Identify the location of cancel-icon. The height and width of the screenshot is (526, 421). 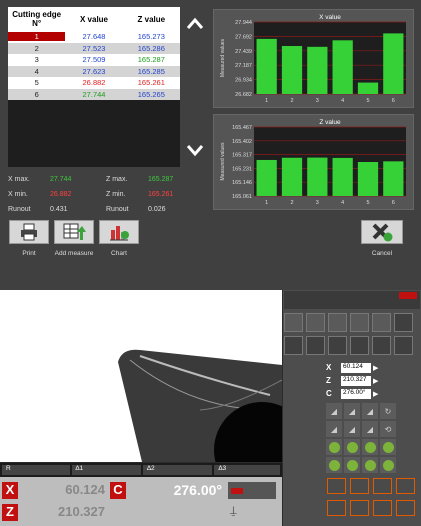
(382, 232).